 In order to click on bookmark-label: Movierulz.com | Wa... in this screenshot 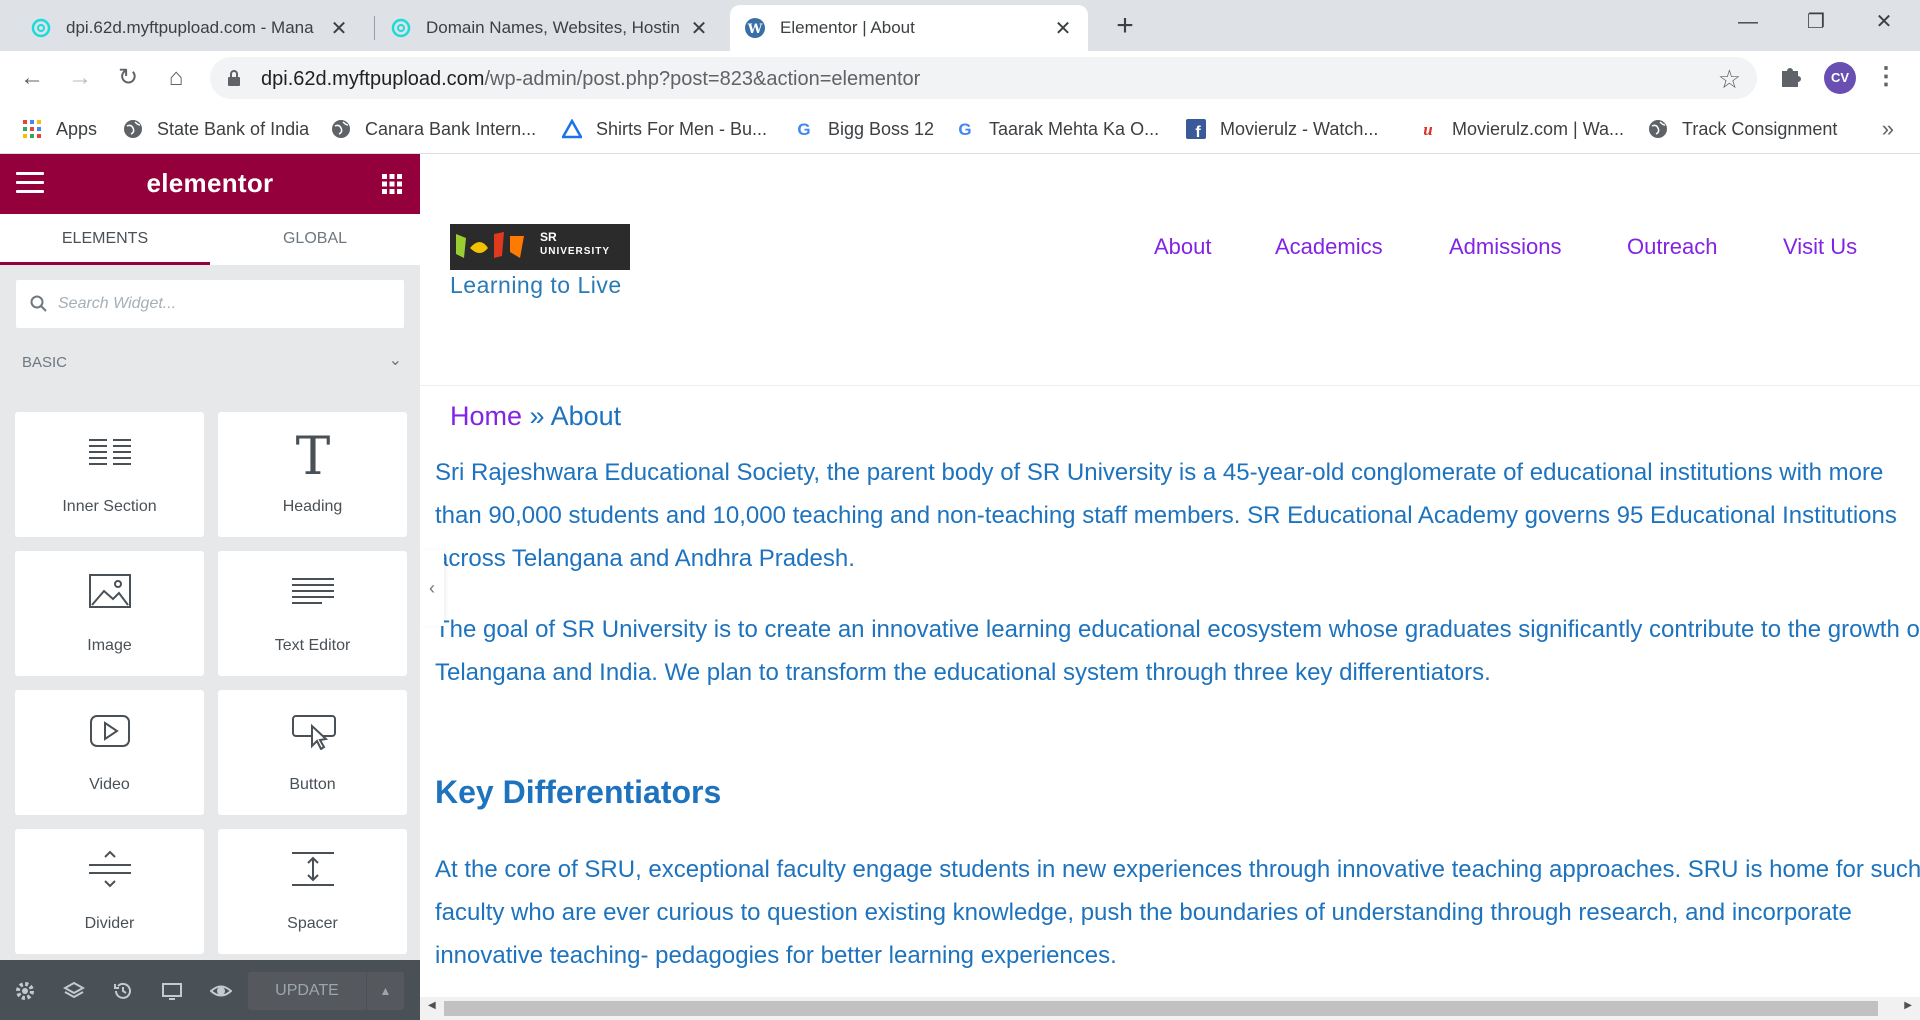, I will do `click(1538, 128)`.